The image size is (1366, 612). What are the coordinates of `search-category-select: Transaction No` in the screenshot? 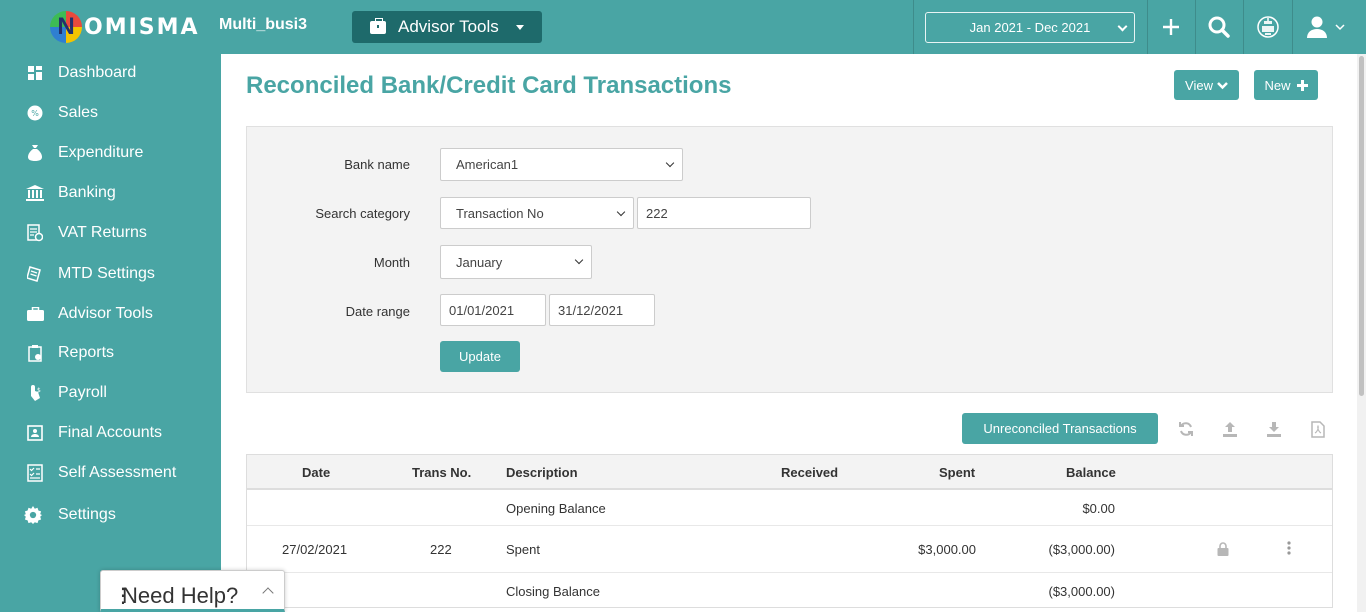 It's located at (537, 213).